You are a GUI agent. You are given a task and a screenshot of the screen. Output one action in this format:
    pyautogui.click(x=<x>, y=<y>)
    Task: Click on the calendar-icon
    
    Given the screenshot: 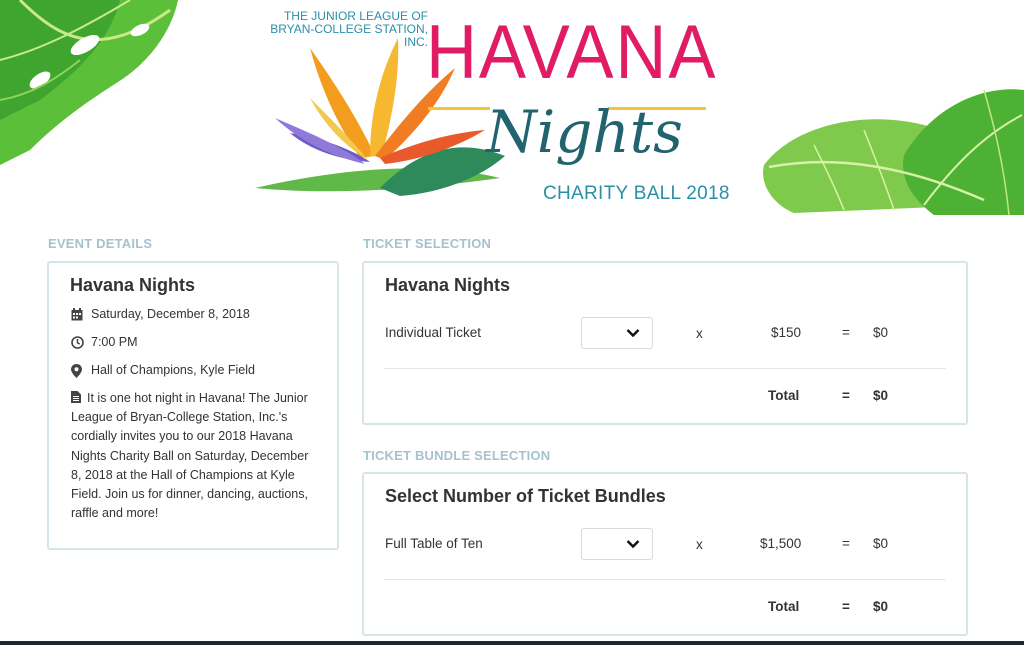 What is the action you would take?
    pyautogui.click(x=77, y=314)
    